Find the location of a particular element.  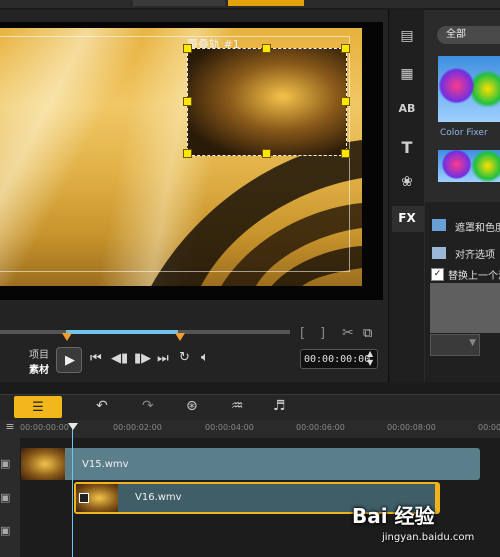

mask-icon is located at coordinates (439, 225).